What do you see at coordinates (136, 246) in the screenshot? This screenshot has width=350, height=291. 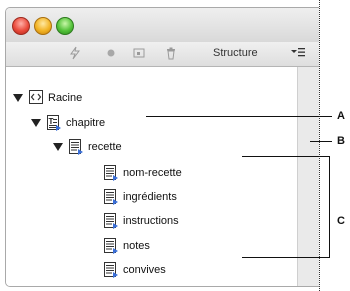 I see `tree-item-label: notes` at bounding box center [136, 246].